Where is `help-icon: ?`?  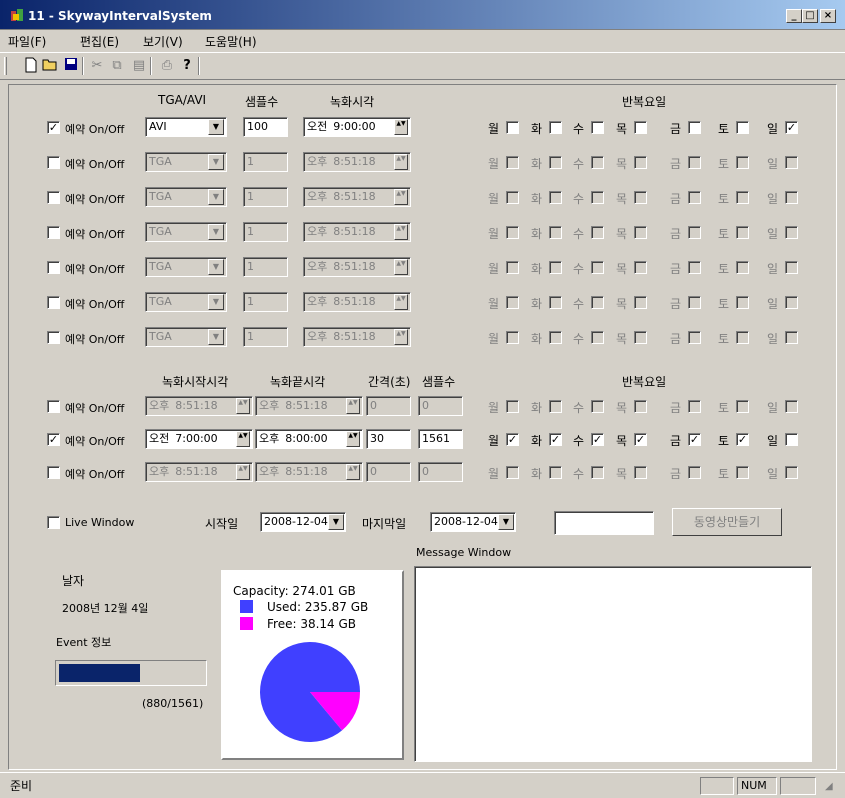 help-icon: ? is located at coordinates (187, 66).